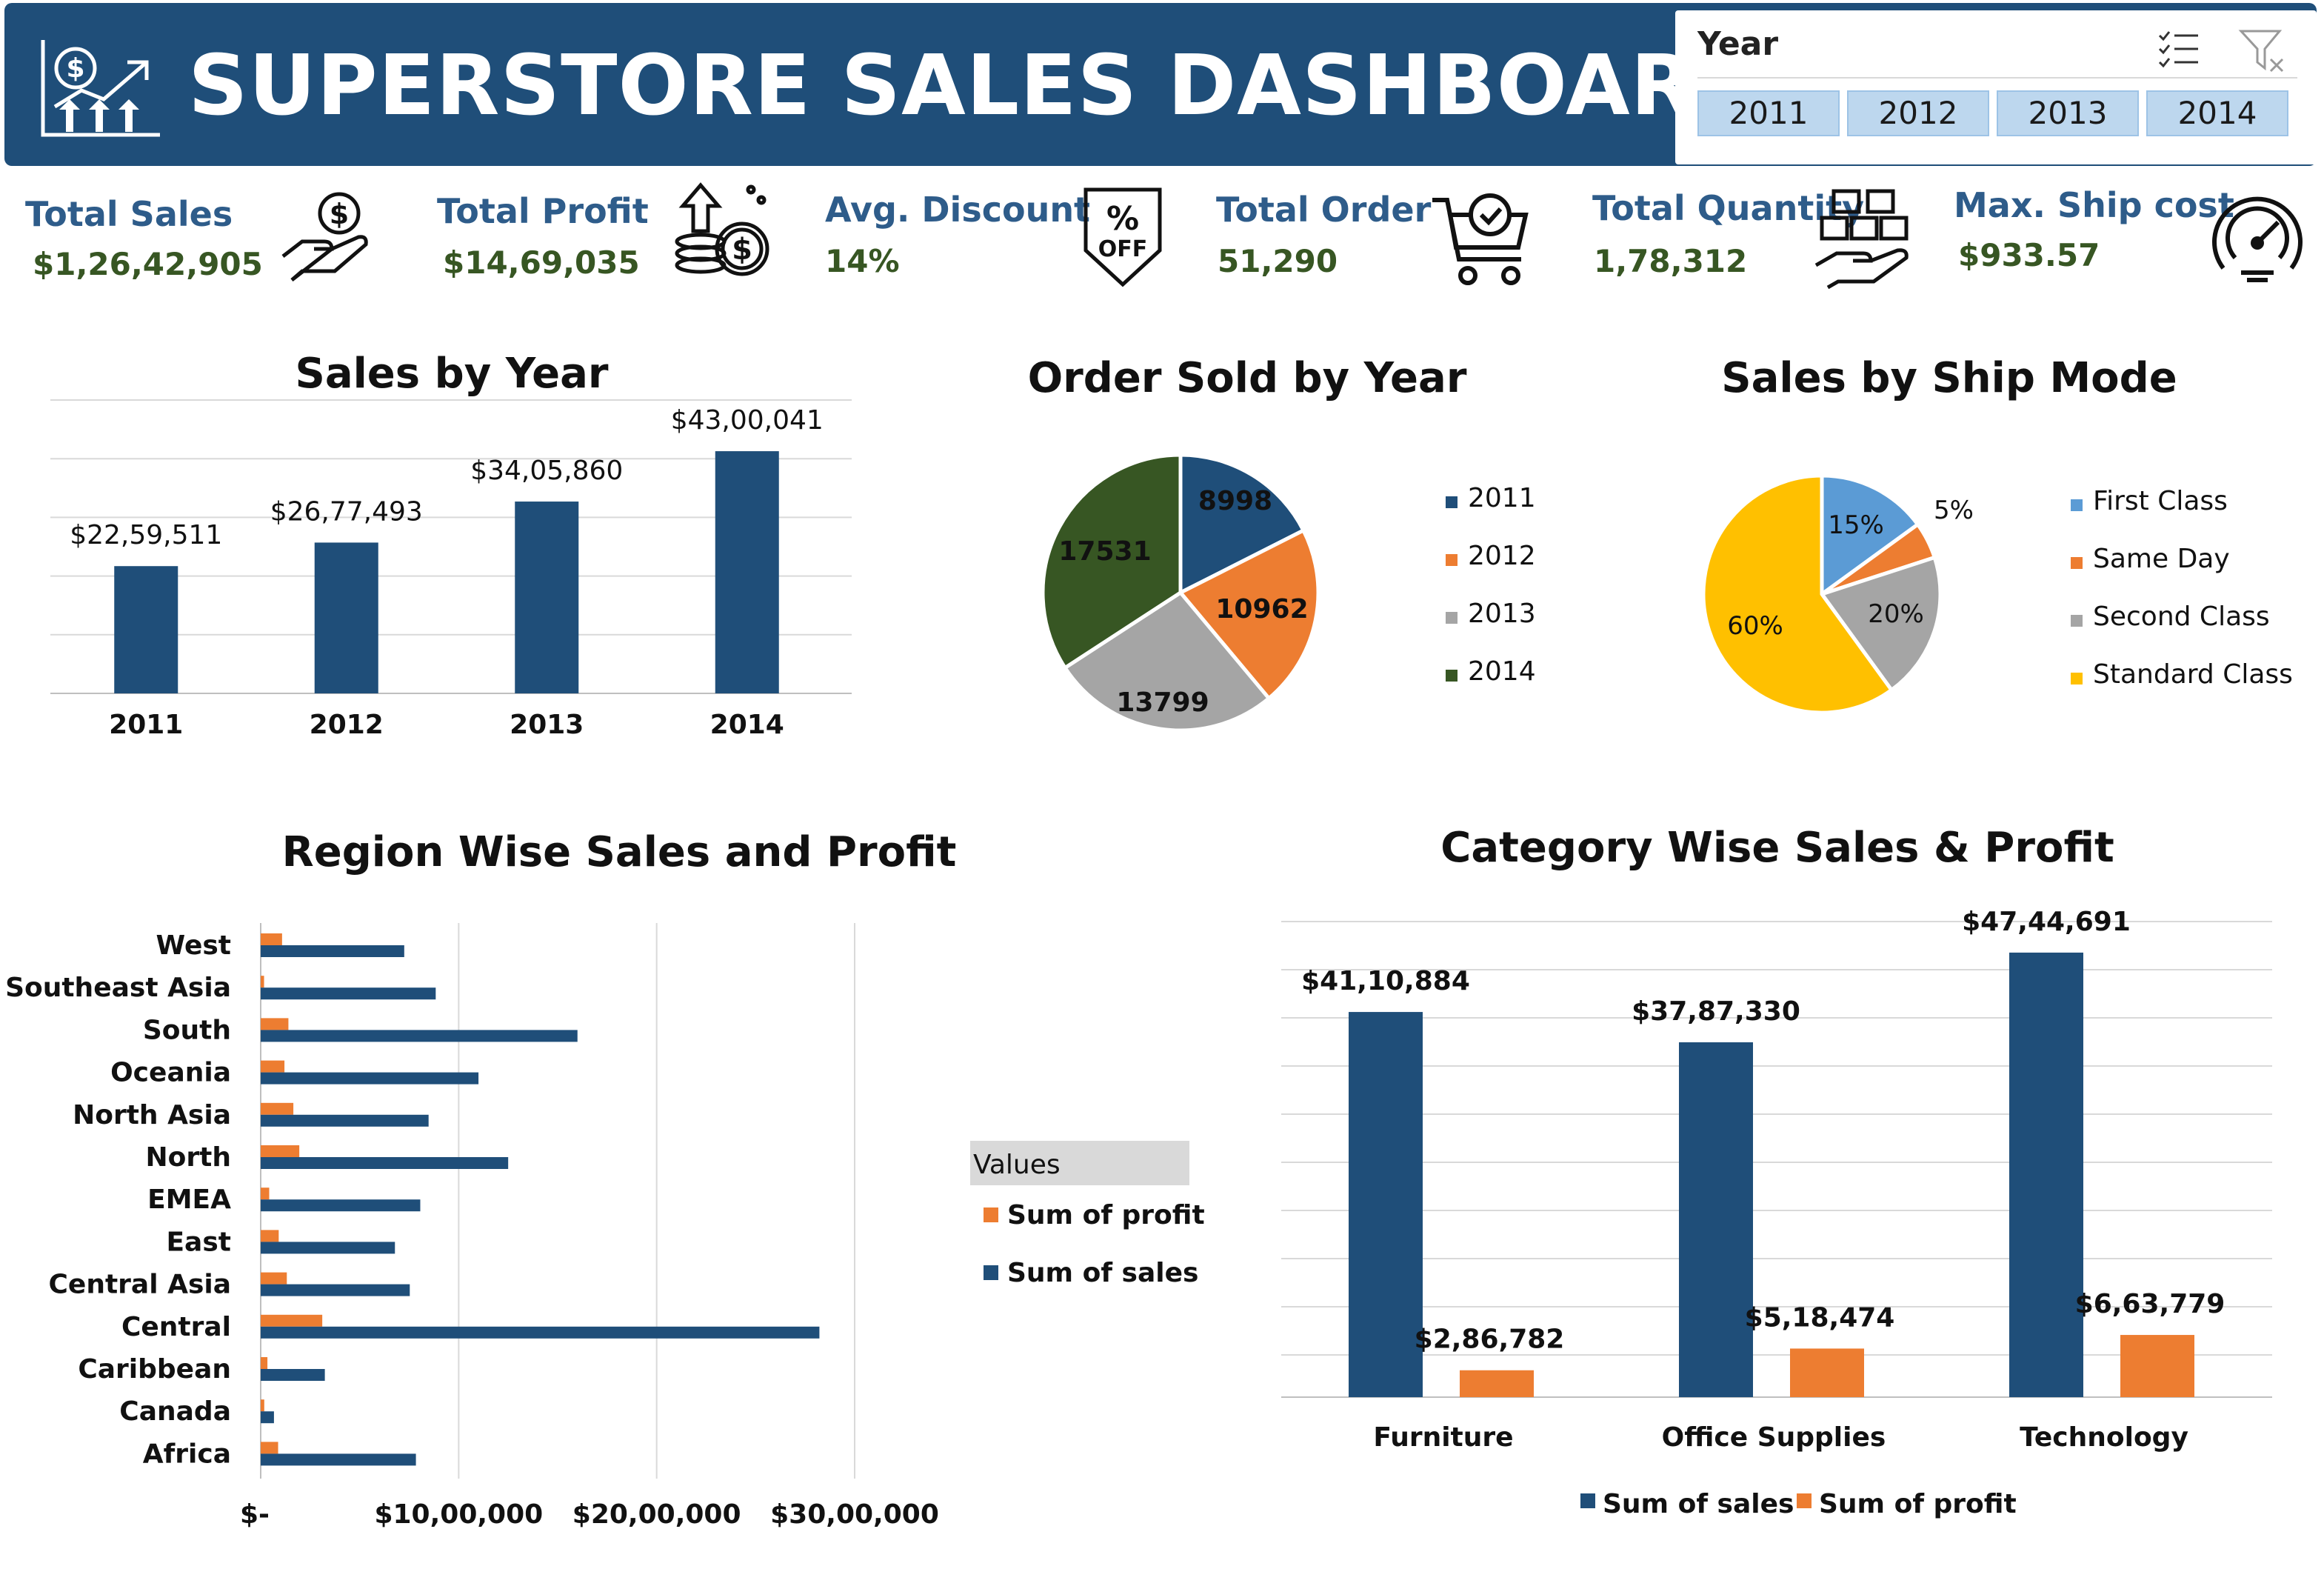 Image resolution: width=2324 pixels, height=1569 pixels. I want to click on bar-sales-South, so click(419, 1036).